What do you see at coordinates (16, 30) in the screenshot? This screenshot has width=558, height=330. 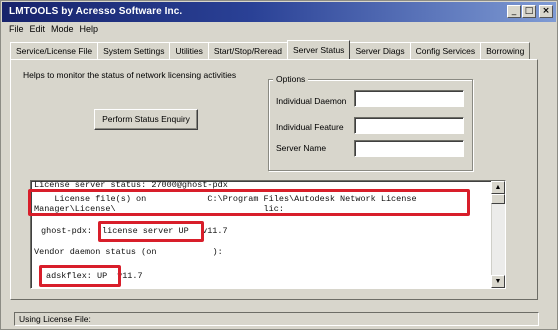 I see `menu-file: File` at bounding box center [16, 30].